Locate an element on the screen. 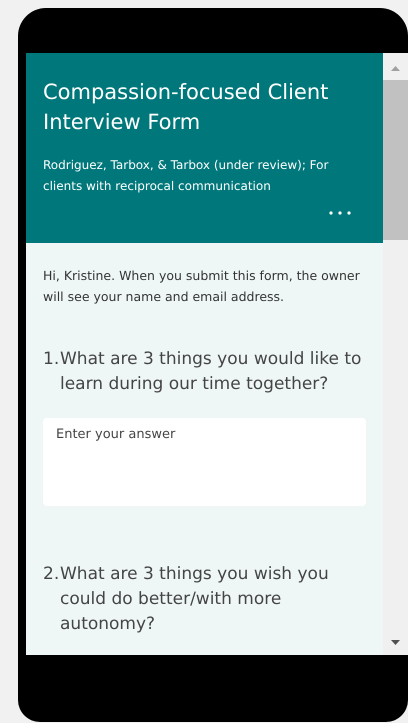 Image resolution: width=408 pixels, height=723 pixels. question-text: What are 3 things you wish you could do better/with more autonomy? is located at coordinates (195, 599).